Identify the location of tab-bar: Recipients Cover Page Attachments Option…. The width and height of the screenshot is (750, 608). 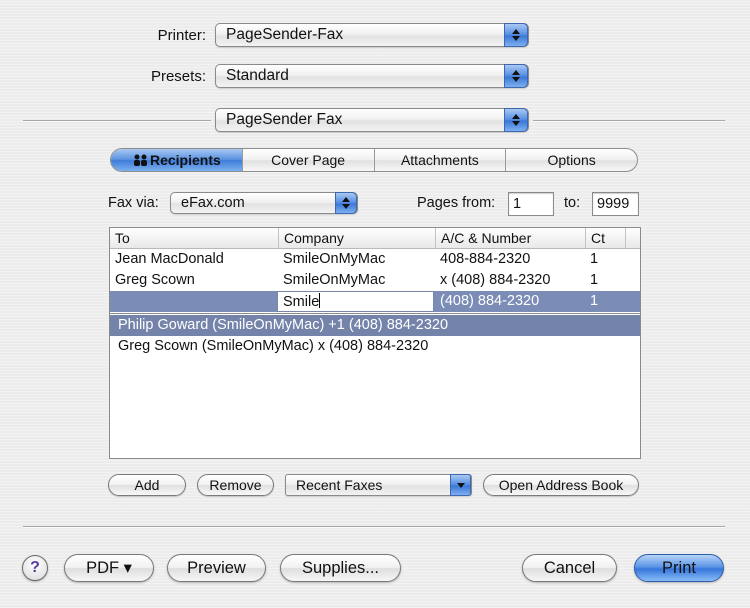
(374, 160).